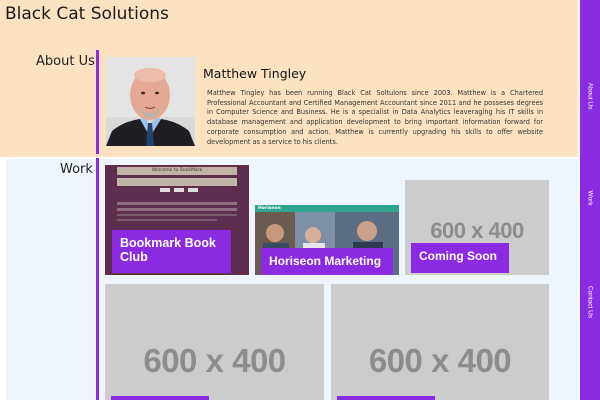 The width and height of the screenshot is (600, 400). I want to click on horiseon-screenshot-brand: Horiseon, so click(269, 208).